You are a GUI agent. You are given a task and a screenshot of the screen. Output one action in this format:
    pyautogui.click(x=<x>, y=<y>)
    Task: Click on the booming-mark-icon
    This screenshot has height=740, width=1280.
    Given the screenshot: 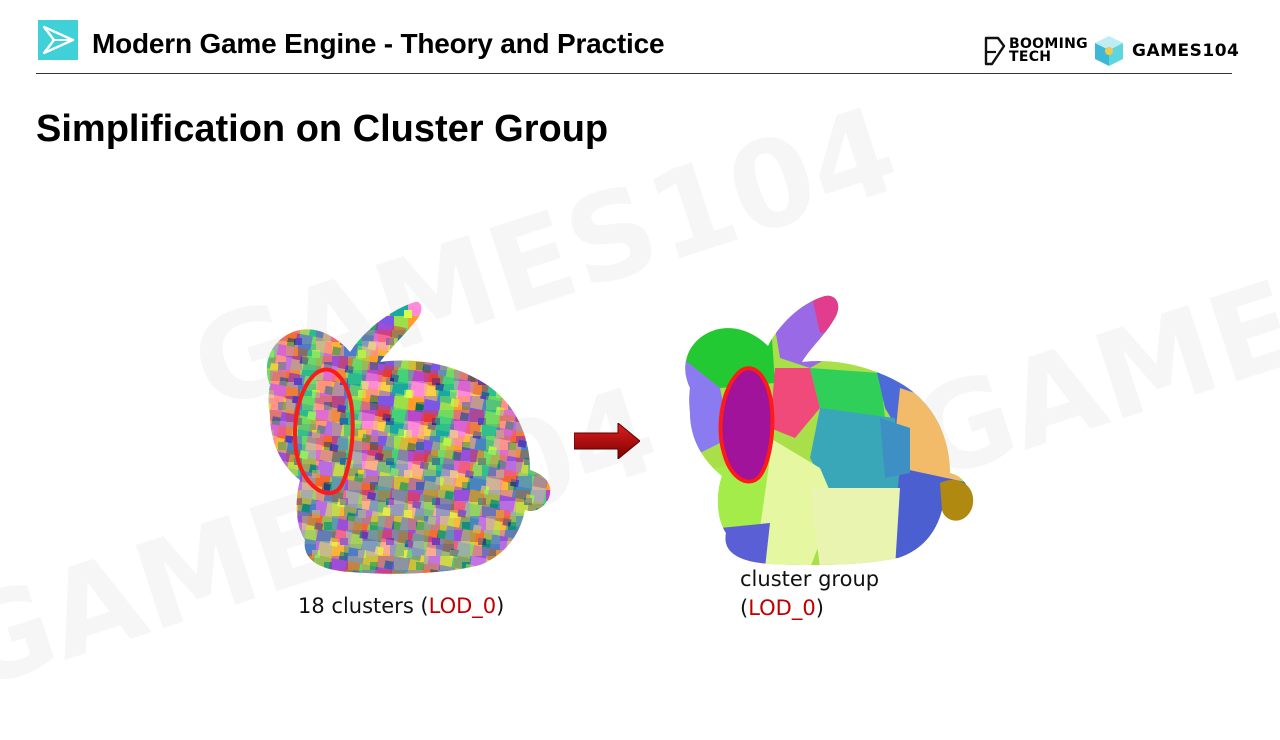 What is the action you would take?
    pyautogui.click(x=995, y=51)
    